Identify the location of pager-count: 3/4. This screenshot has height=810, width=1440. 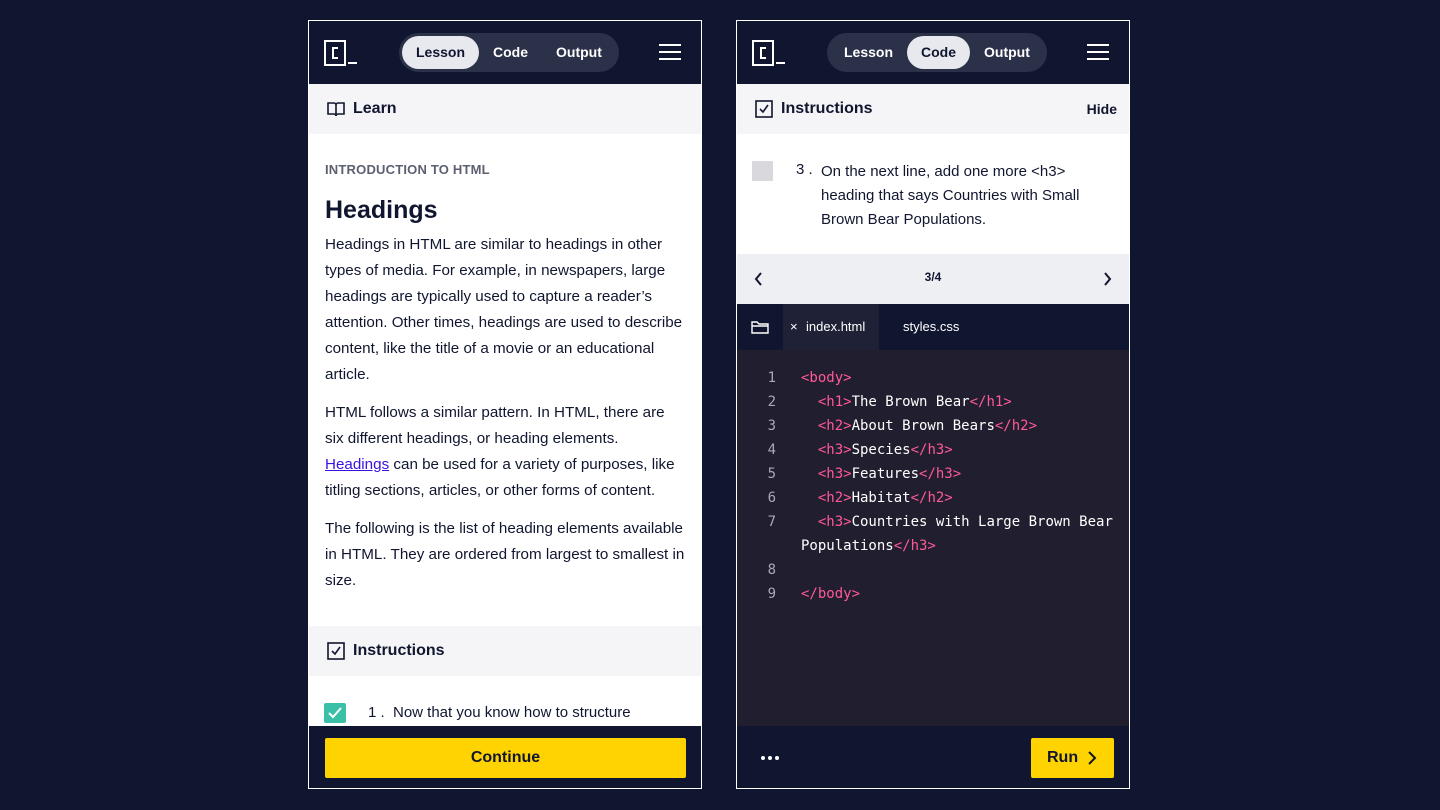
(933, 277).